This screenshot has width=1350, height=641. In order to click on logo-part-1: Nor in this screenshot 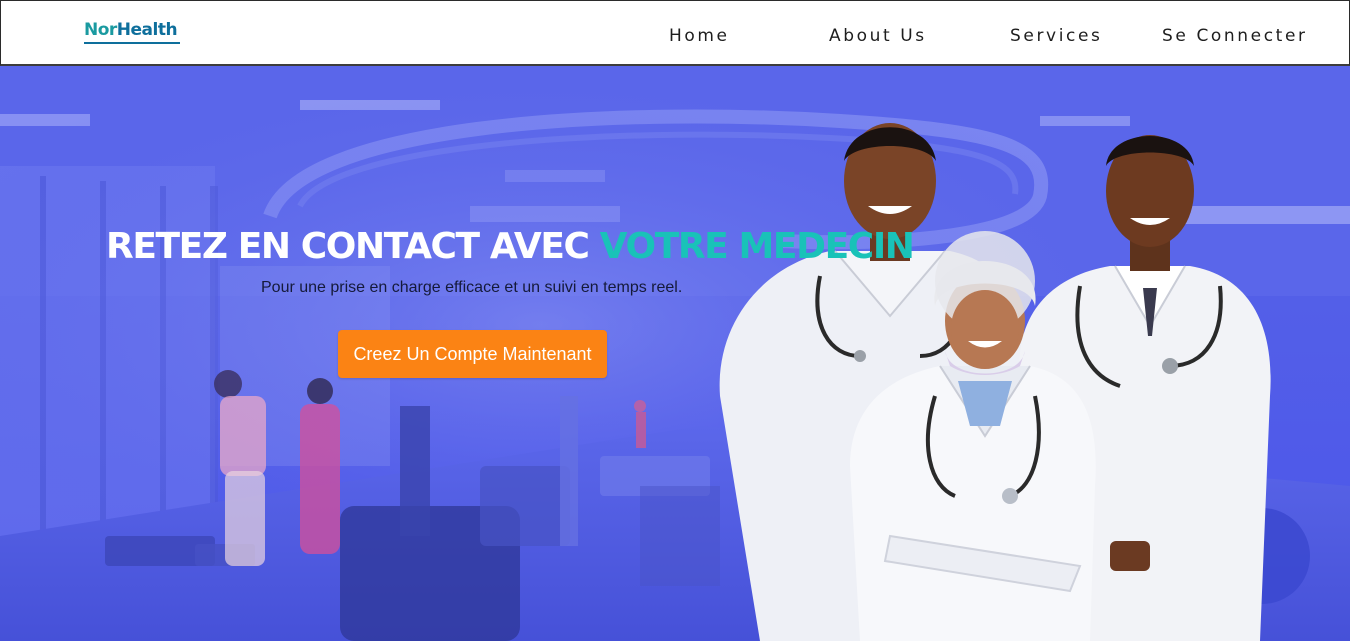, I will do `click(100, 30)`.